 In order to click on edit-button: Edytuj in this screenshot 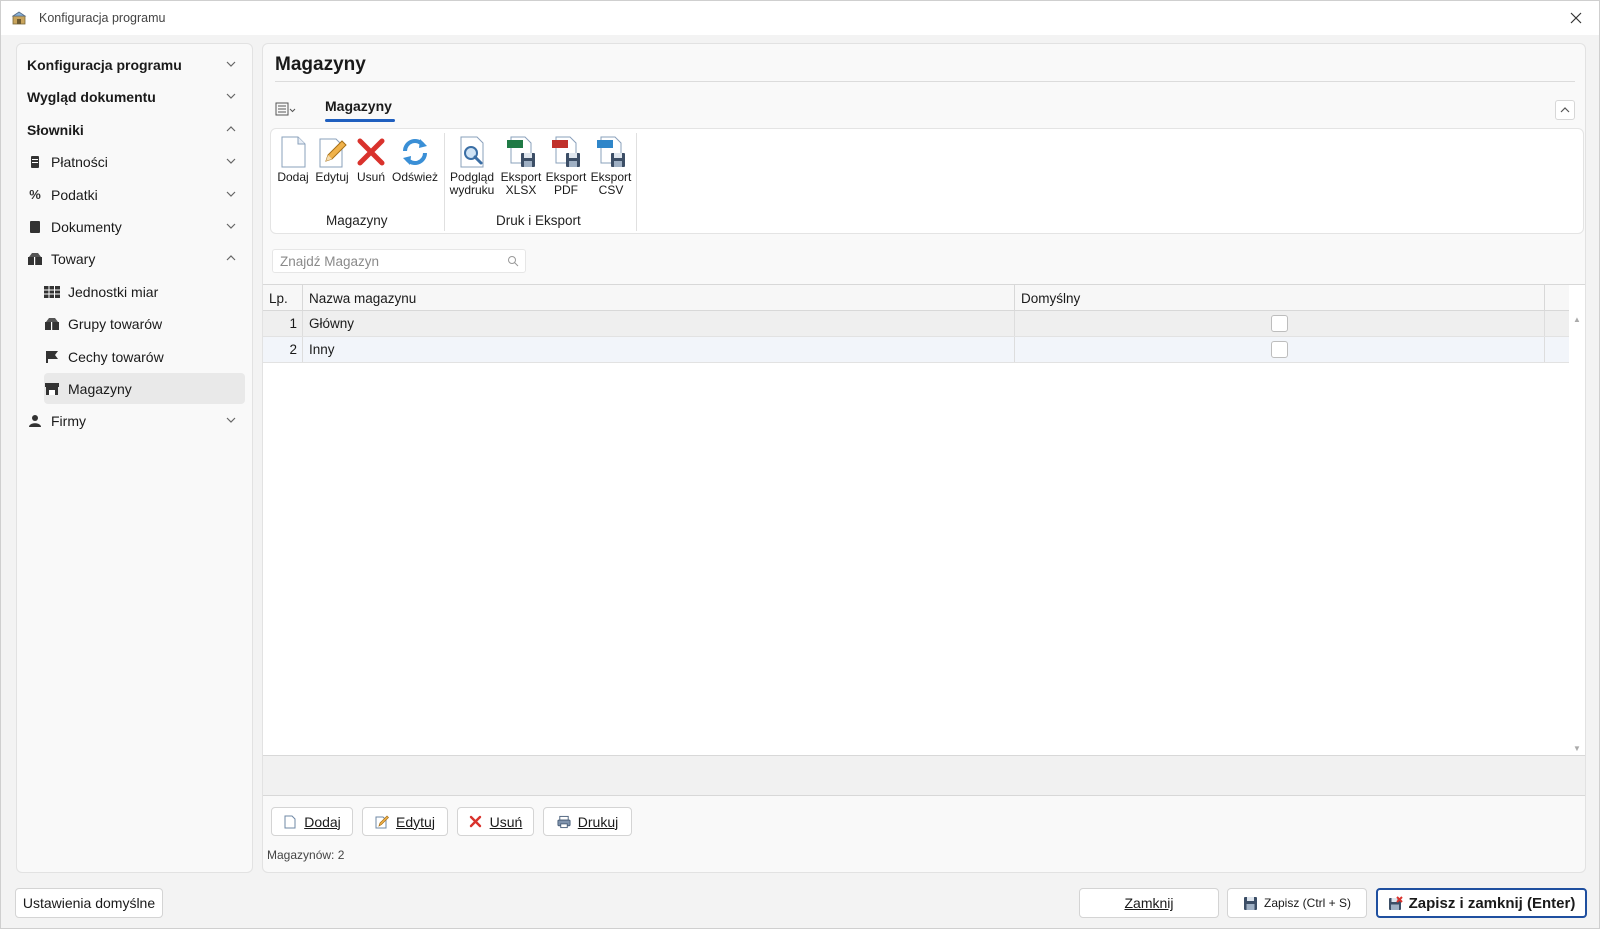, I will do `click(405, 821)`.